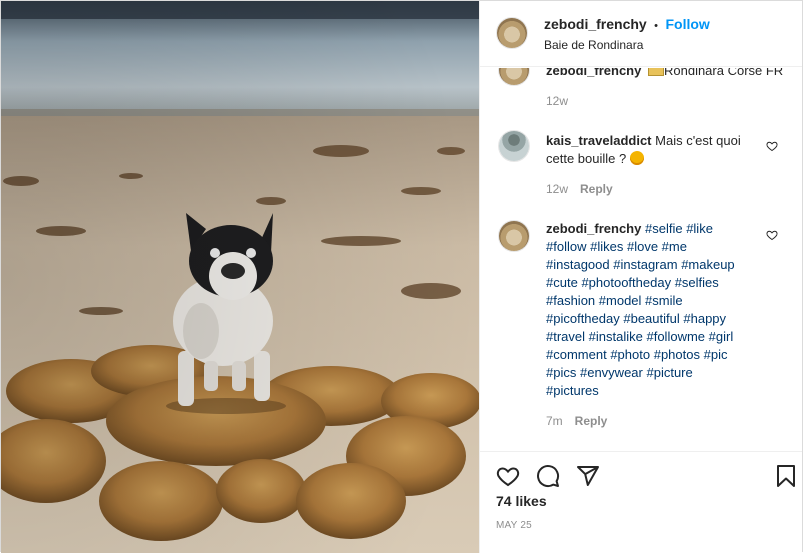  I want to click on comment-text: zebodi_frenchy Rondinara Corse FR, so click(664, 74).